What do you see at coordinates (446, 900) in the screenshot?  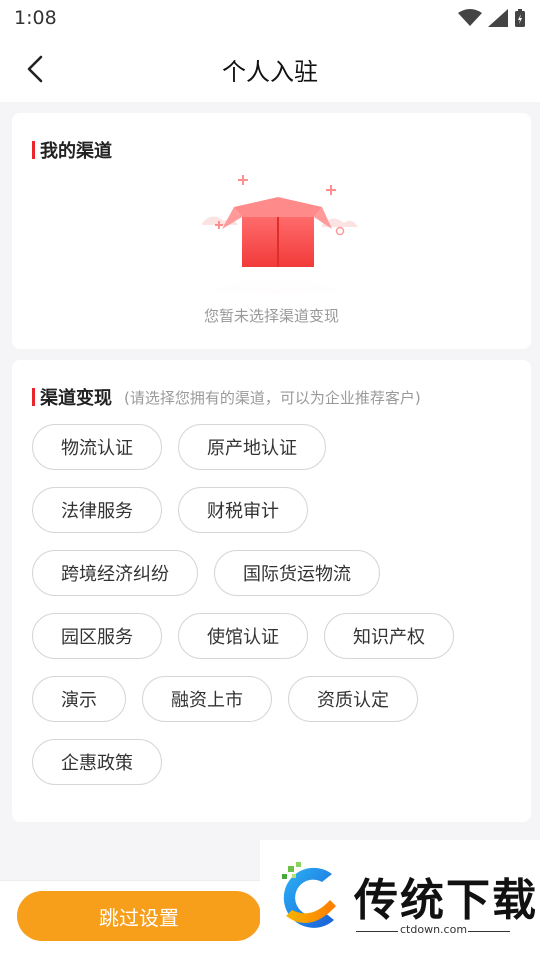 I see `watermark-title: 传统下载` at bounding box center [446, 900].